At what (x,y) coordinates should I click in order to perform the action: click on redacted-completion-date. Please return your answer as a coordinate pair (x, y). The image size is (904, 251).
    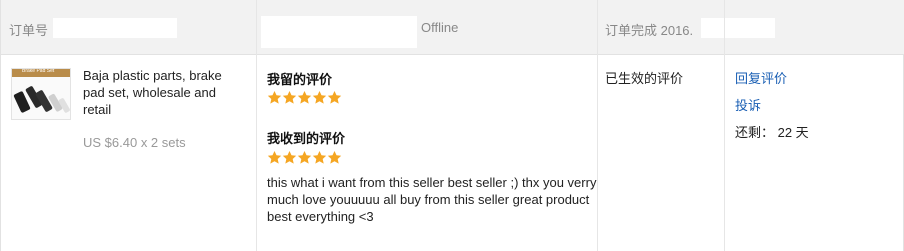
    Looking at the image, I should click on (738, 28).